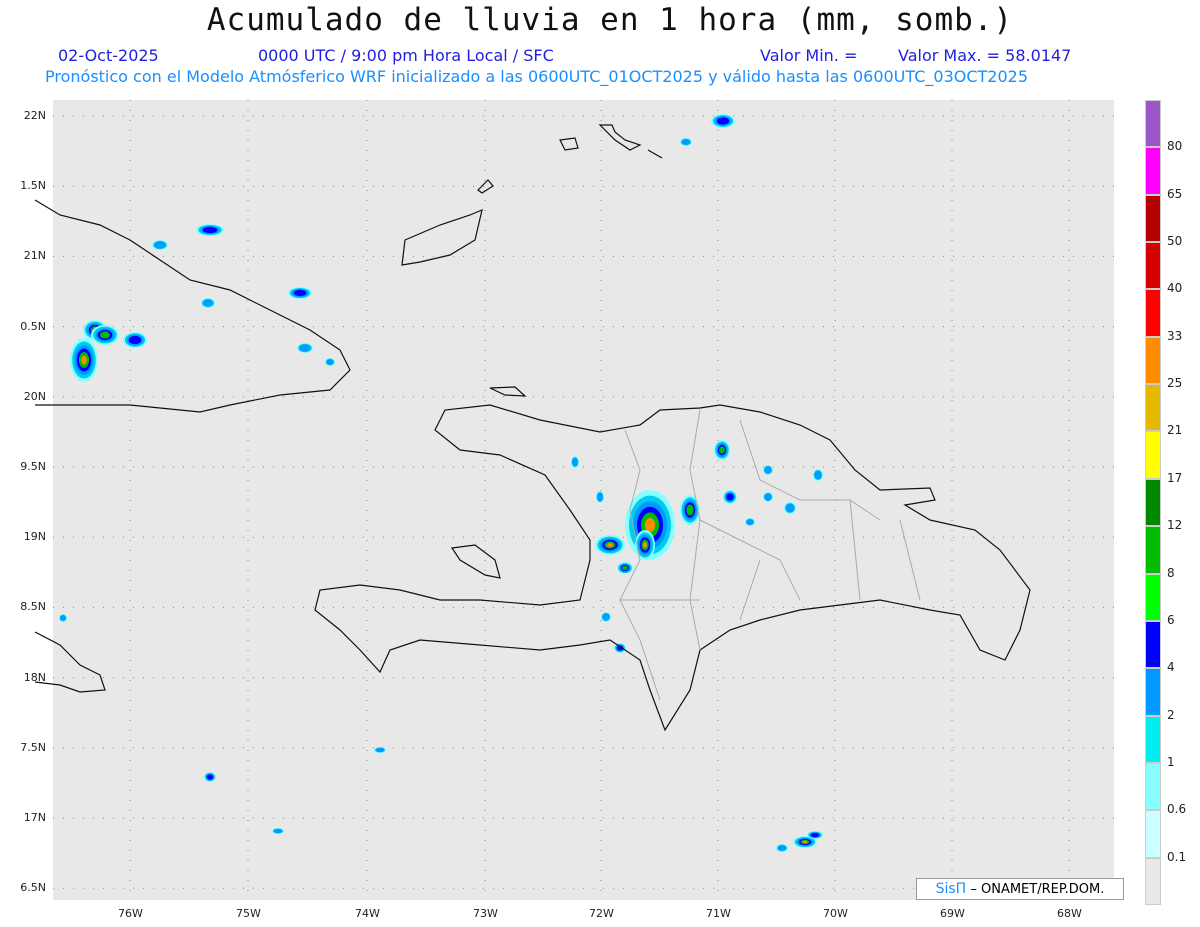 This screenshot has height=927, width=1200. What do you see at coordinates (33, 888) in the screenshot?
I see `latitude-label: 6.5N` at bounding box center [33, 888].